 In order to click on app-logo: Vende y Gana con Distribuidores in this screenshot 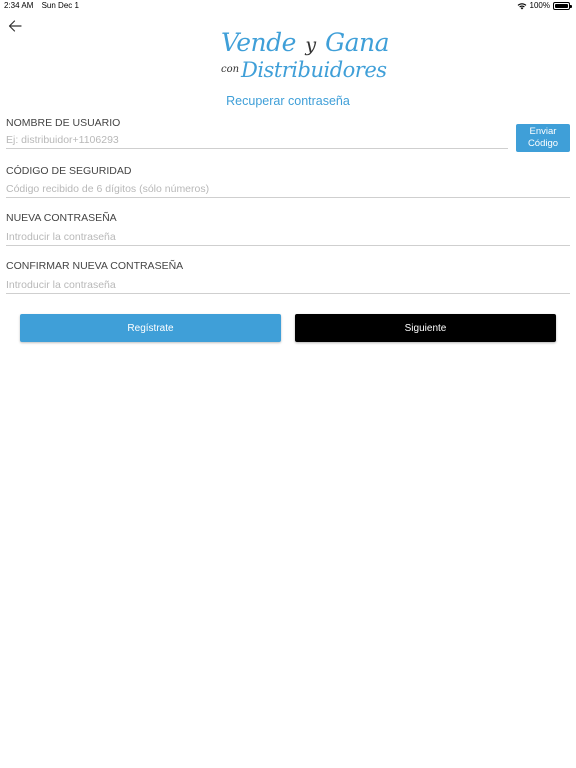, I will do `click(302, 57)`.